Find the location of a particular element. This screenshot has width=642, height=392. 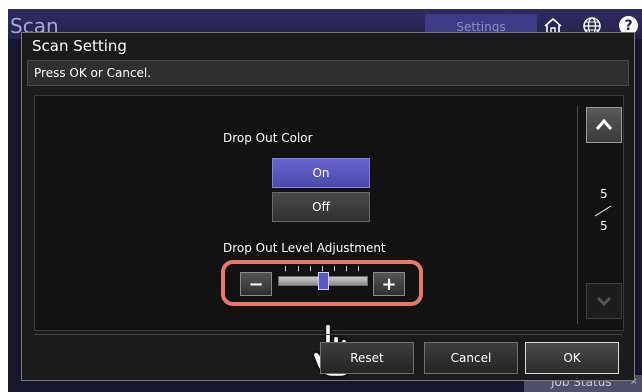

drop-out-color-label: Drop Out Color is located at coordinates (268, 138).